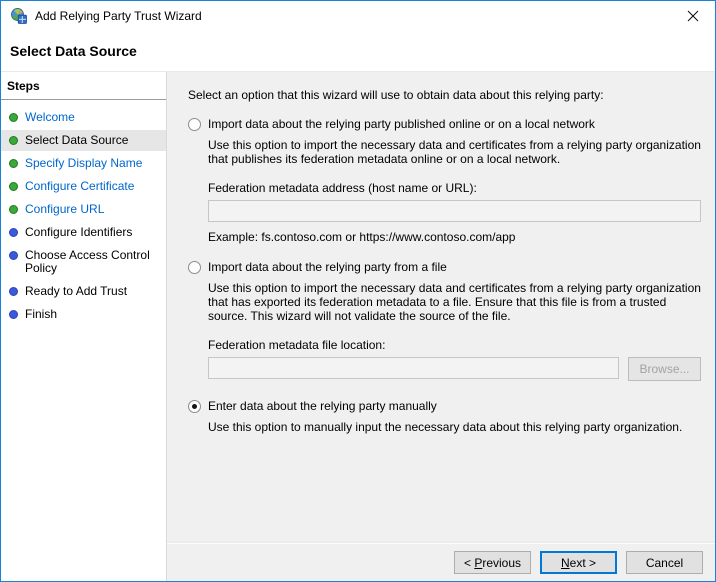  I want to click on previous-button-label: < Previous, so click(492, 563).